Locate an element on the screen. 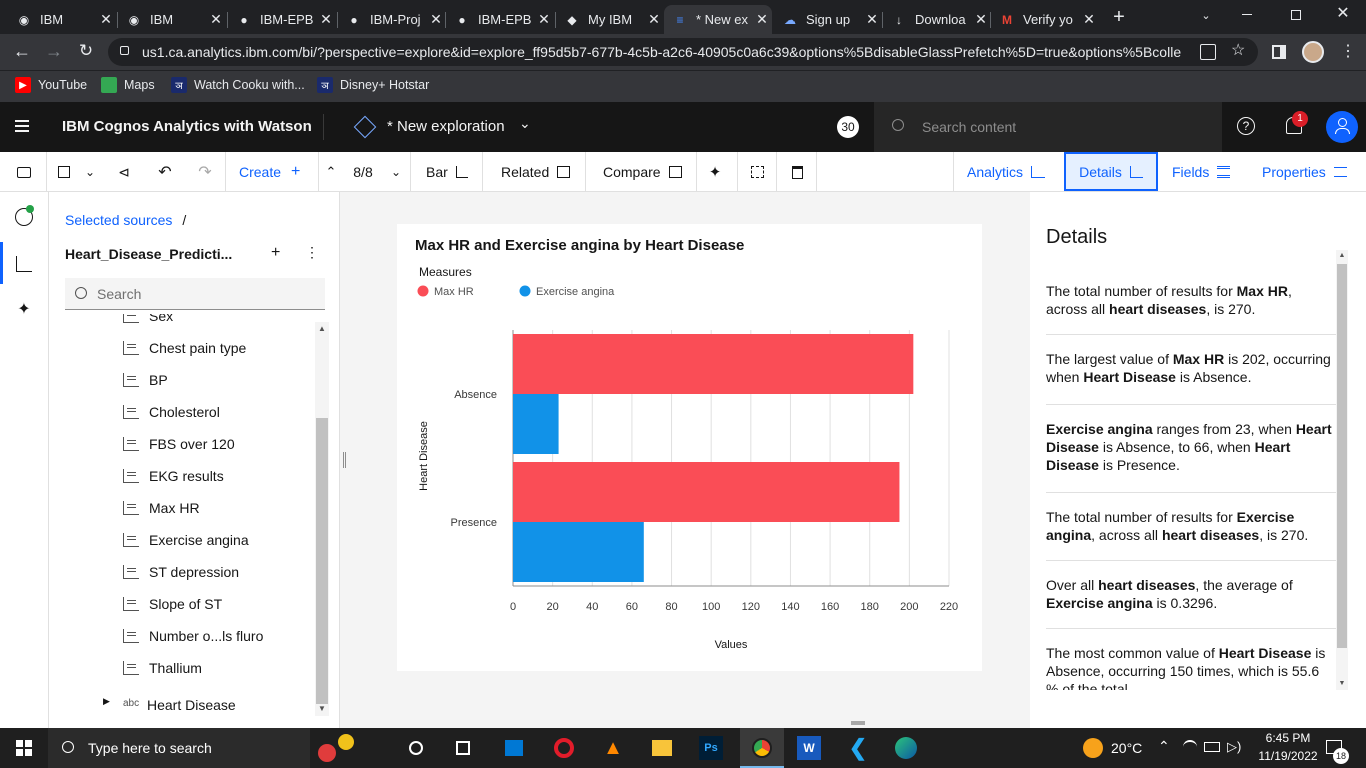 The width and height of the screenshot is (1366, 768). legend-label: Exercise angina is located at coordinates (575, 292).